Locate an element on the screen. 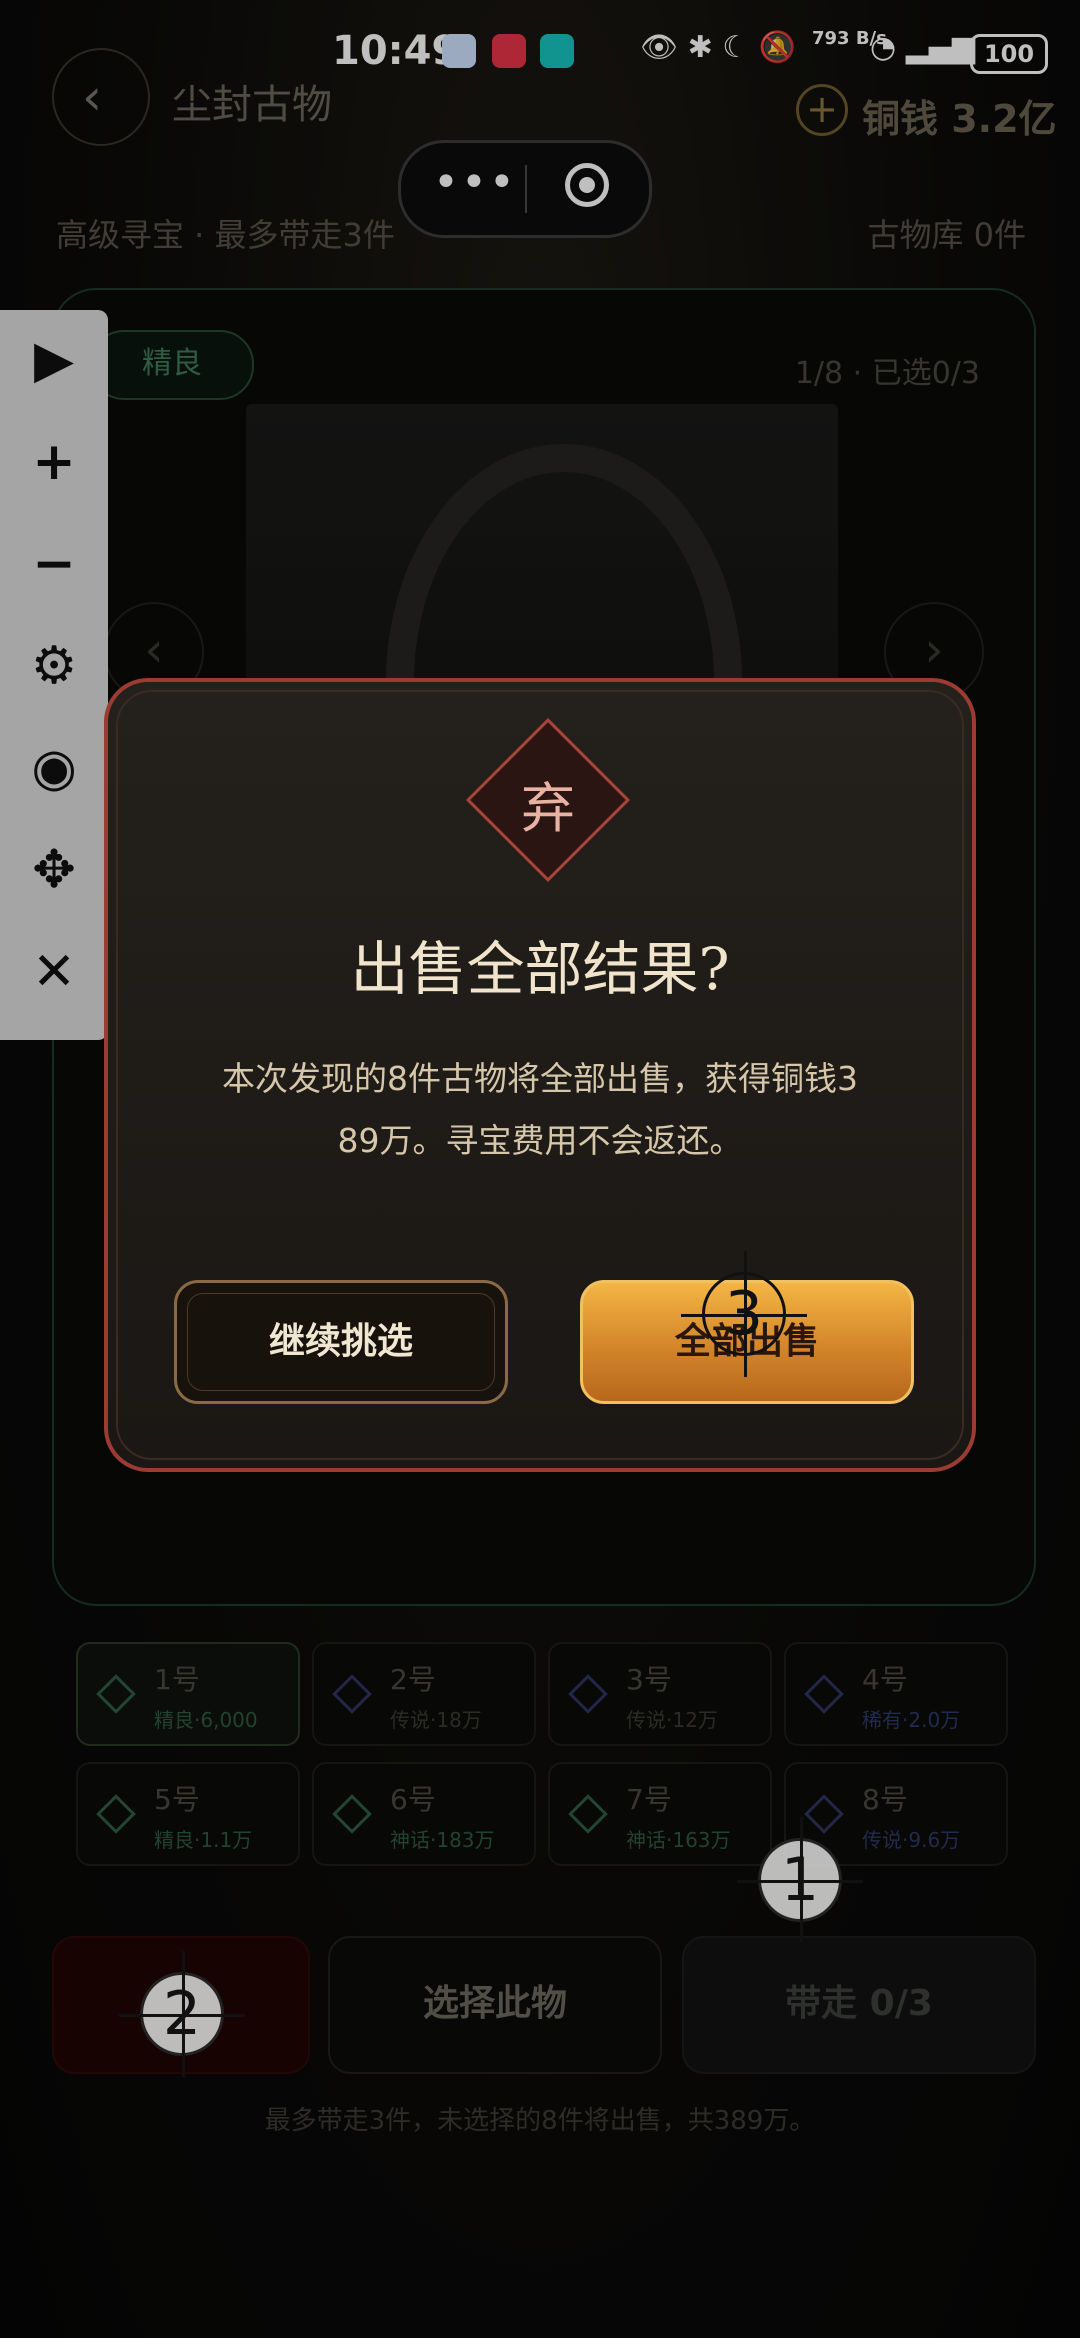 This screenshot has width=1080, height=2338. dialog-body-line: 本次发现的8件古物将全部出售，获得铜钱3 is located at coordinates (540, 1078).